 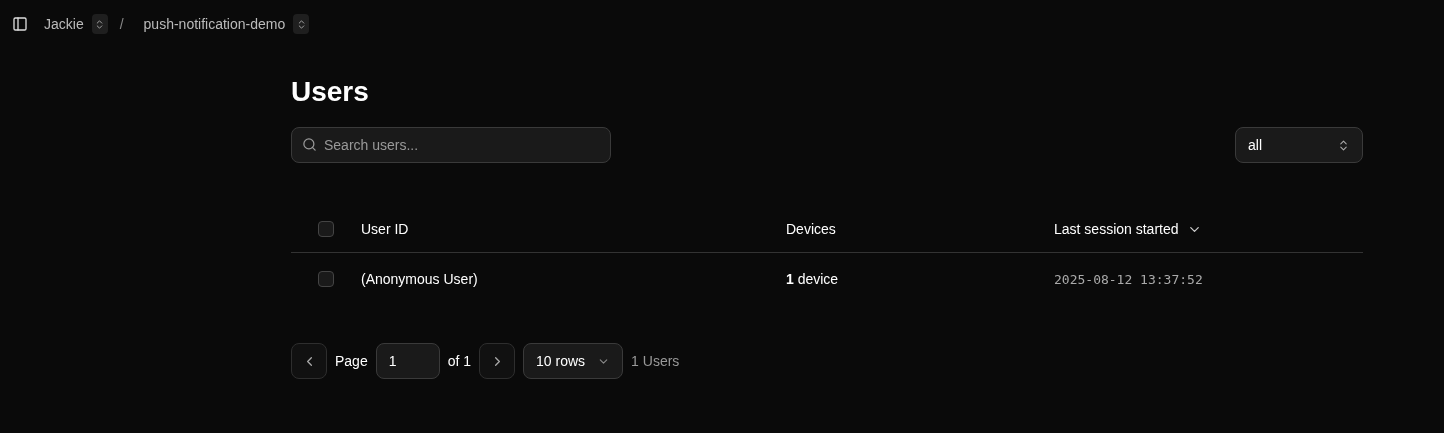 What do you see at coordinates (309, 144) in the screenshot?
I see `search-icon` at bounding box center [309, 144].